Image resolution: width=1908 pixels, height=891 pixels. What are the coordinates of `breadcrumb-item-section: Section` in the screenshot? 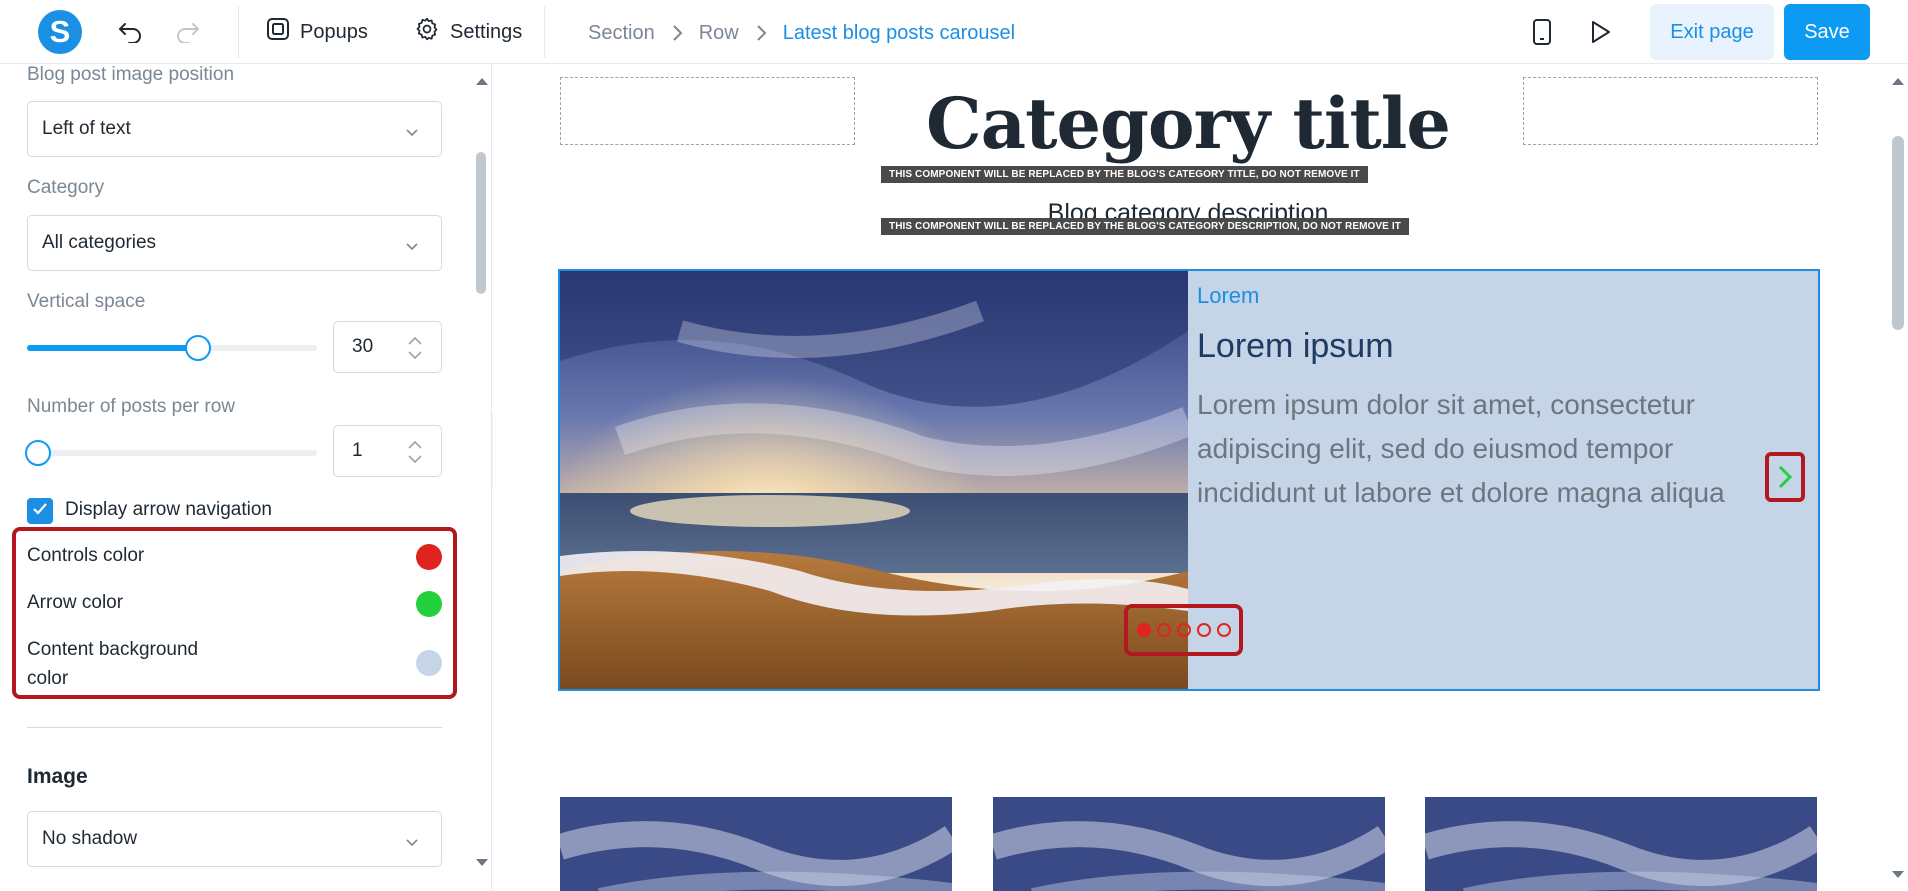 It's located at (621, 33).